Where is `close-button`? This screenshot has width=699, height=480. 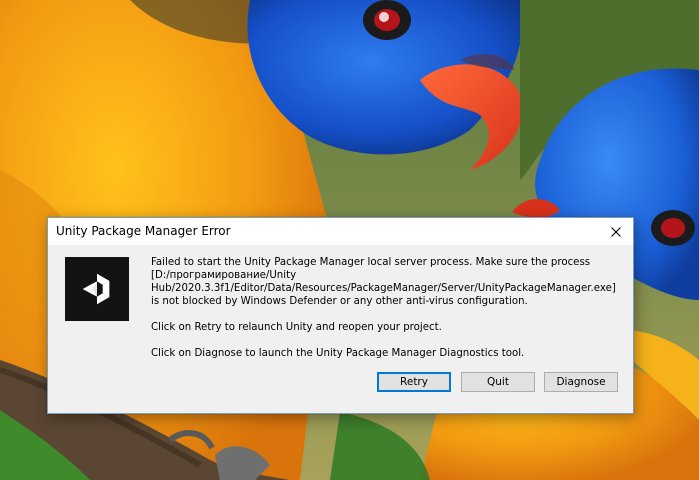 close-button is located at coordinates (616, 231).